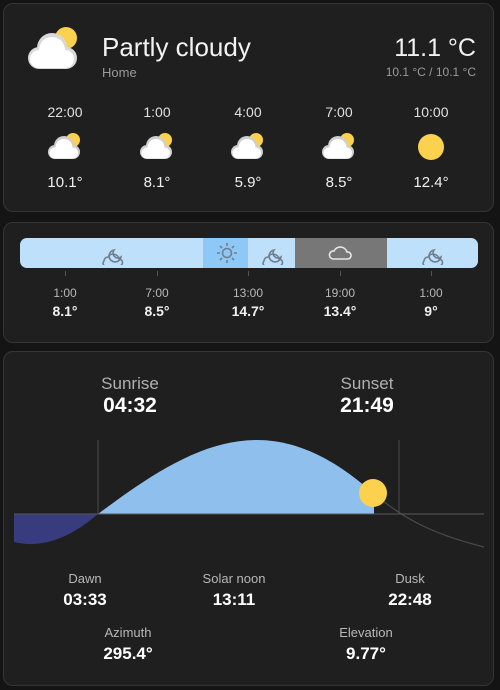 This screenshot has width=500, height=690. I want to click on cloud-icon, so click(341, 253).